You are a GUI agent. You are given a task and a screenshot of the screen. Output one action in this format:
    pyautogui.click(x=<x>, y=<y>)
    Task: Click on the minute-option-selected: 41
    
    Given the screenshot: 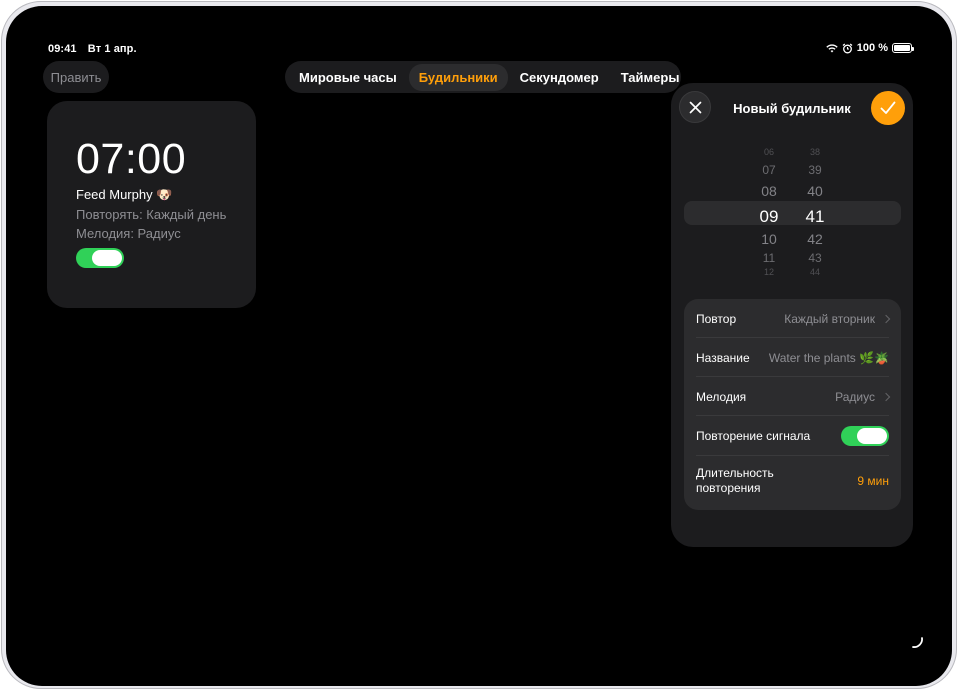 What is the action you would take?
    pyautogui.click(x=815, y=216)
    